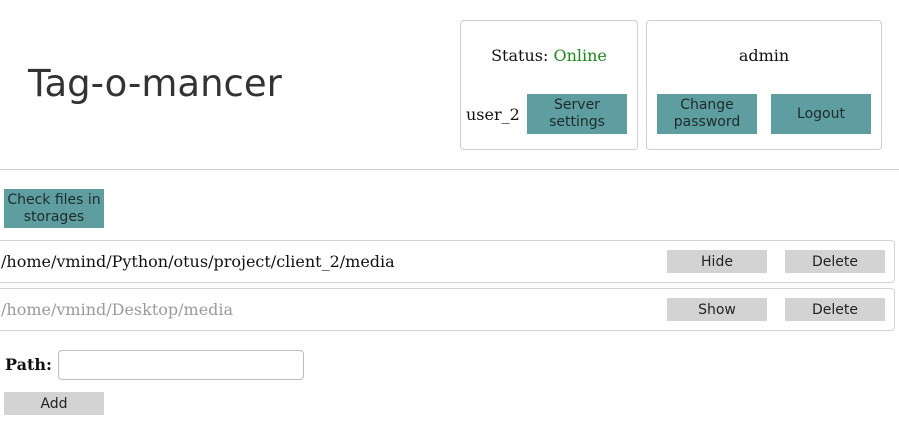 Image resolution: width=899 pixels, height=433 pixels. What do you see at coordinates (155, 83) in the screenshot?
I see `app-title: Tag-o-mancer` at bounding box center [155, 83].